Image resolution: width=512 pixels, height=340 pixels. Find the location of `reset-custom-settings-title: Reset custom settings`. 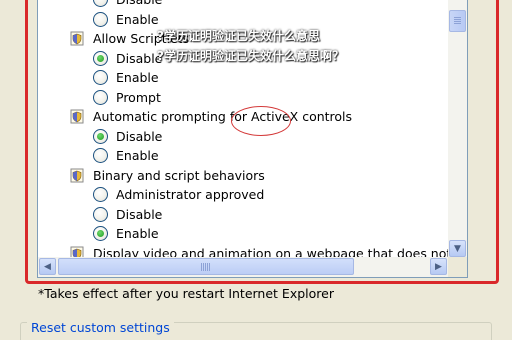

reset-custom-settings-title: Reset custom settings is located at coordinates (100, 327).